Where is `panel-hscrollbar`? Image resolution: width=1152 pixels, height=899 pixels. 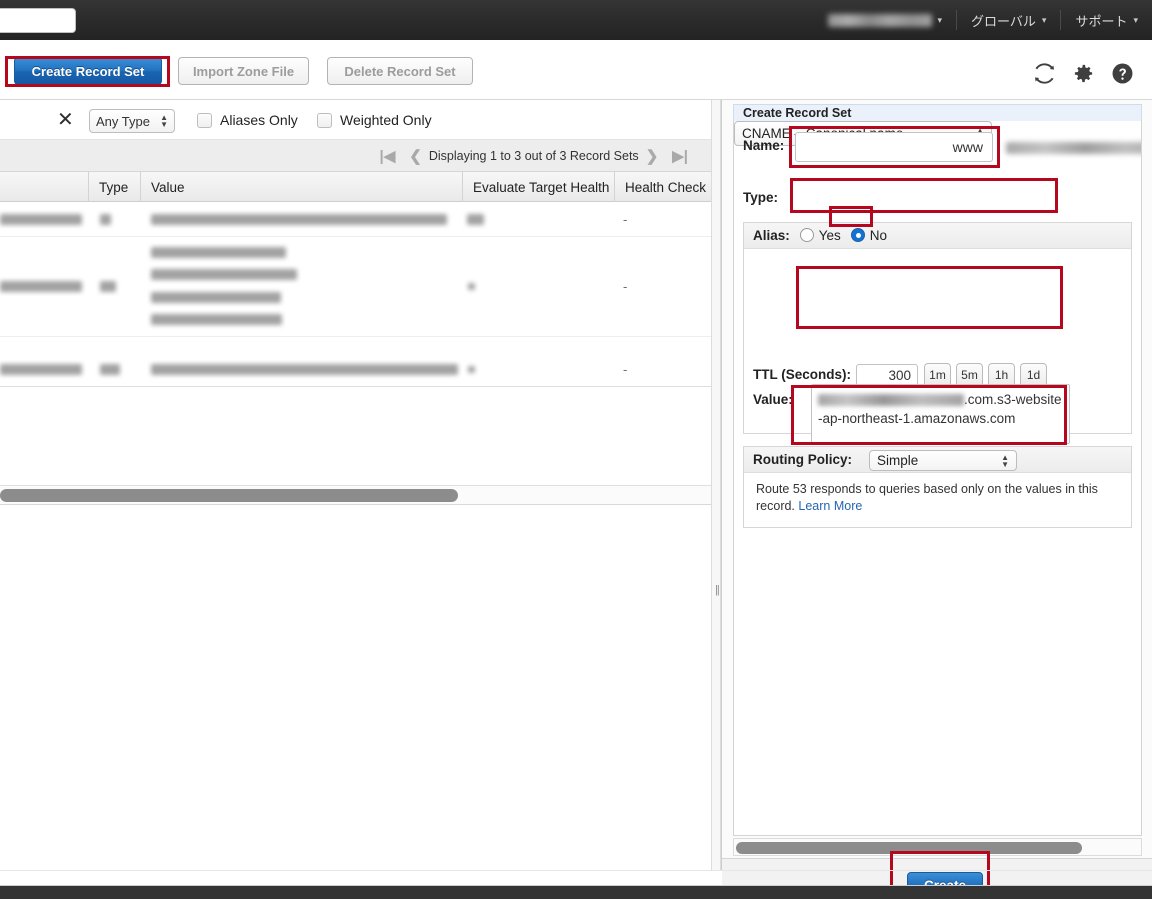
panel-hscrollbar is located at coordinates (937, 847).